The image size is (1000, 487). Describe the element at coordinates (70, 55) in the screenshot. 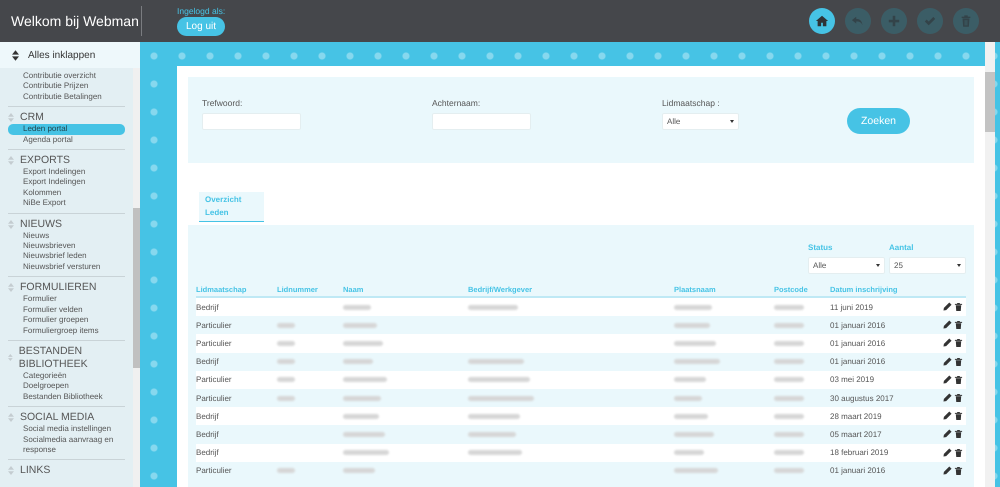

I see `collapse-all-button: Alles inklappen` at that location.